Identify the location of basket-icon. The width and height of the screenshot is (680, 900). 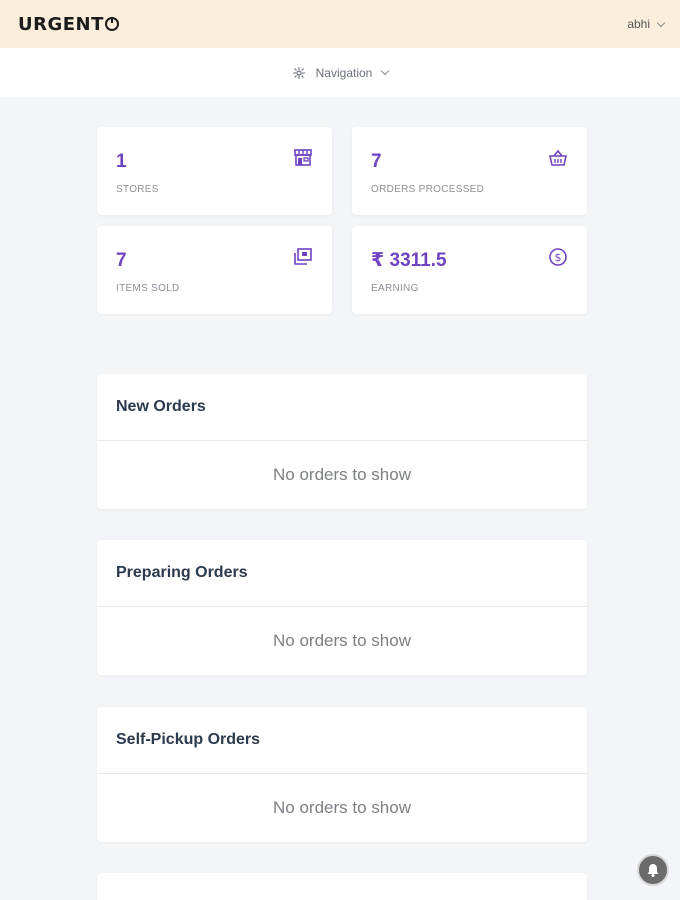
(558, 157).